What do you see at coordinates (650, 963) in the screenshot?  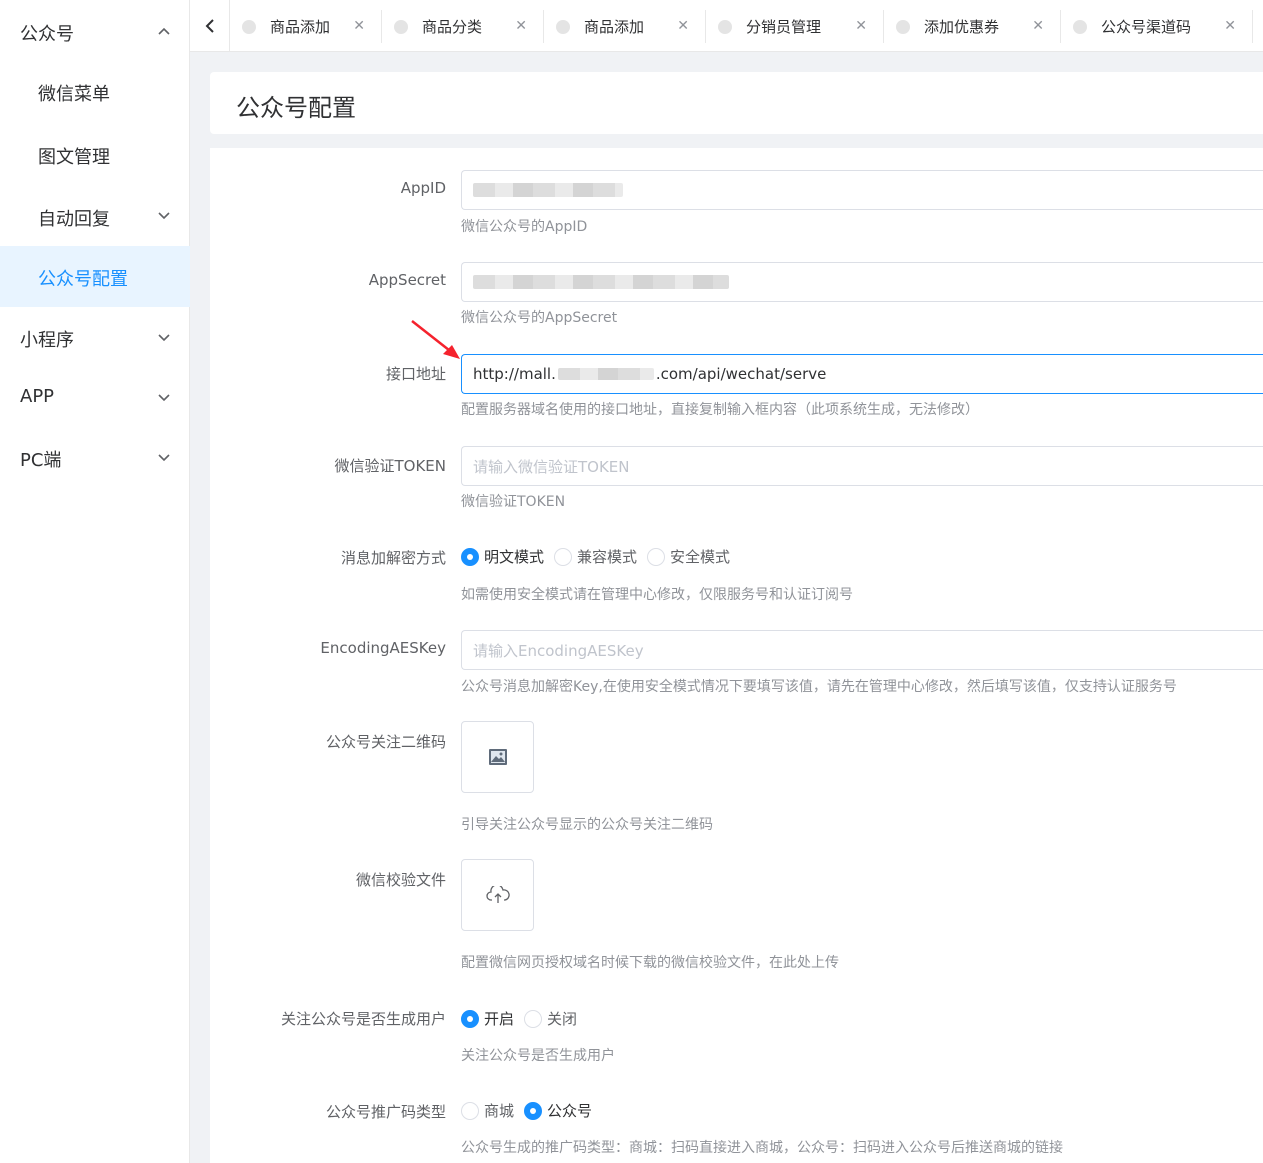 I see `verify-file-tip: 配置微信网页授权域名时候下载的微信校验文件，在此处上传` at bounding box center [650, 963].